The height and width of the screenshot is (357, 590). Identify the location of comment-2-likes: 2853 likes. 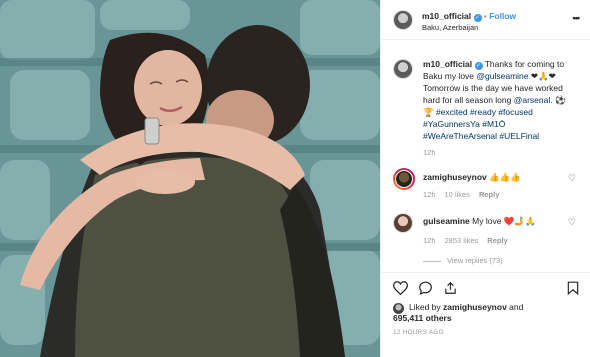
(462, 240).